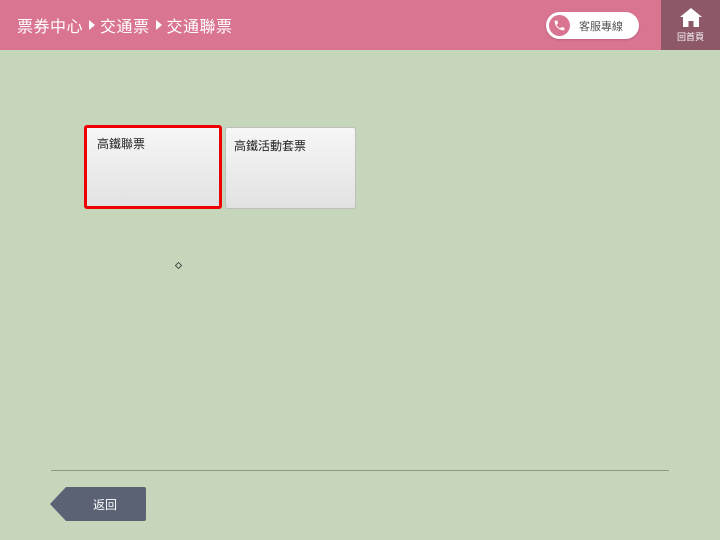 Image resolution: width=720 pixels, height=540 pixels. I want to click on phone-icon, so click(559, 25).